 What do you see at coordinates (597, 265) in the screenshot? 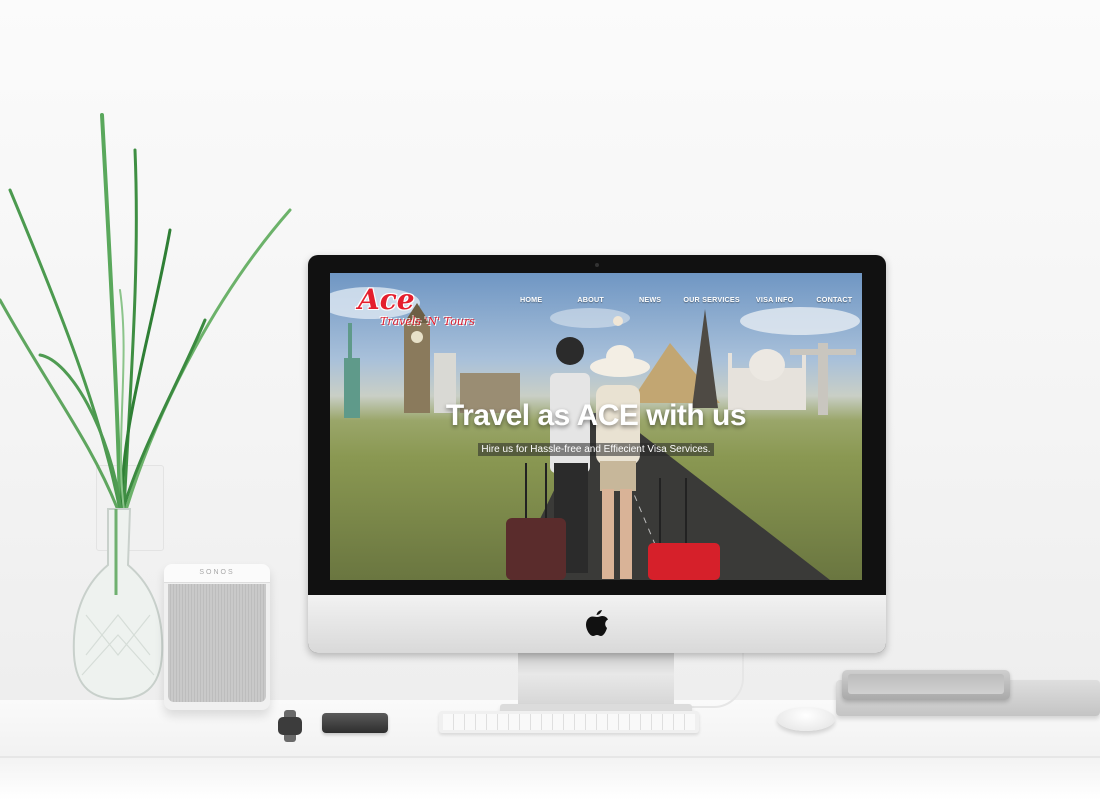
I see `camera-dot` at bounding box center [597, 265].